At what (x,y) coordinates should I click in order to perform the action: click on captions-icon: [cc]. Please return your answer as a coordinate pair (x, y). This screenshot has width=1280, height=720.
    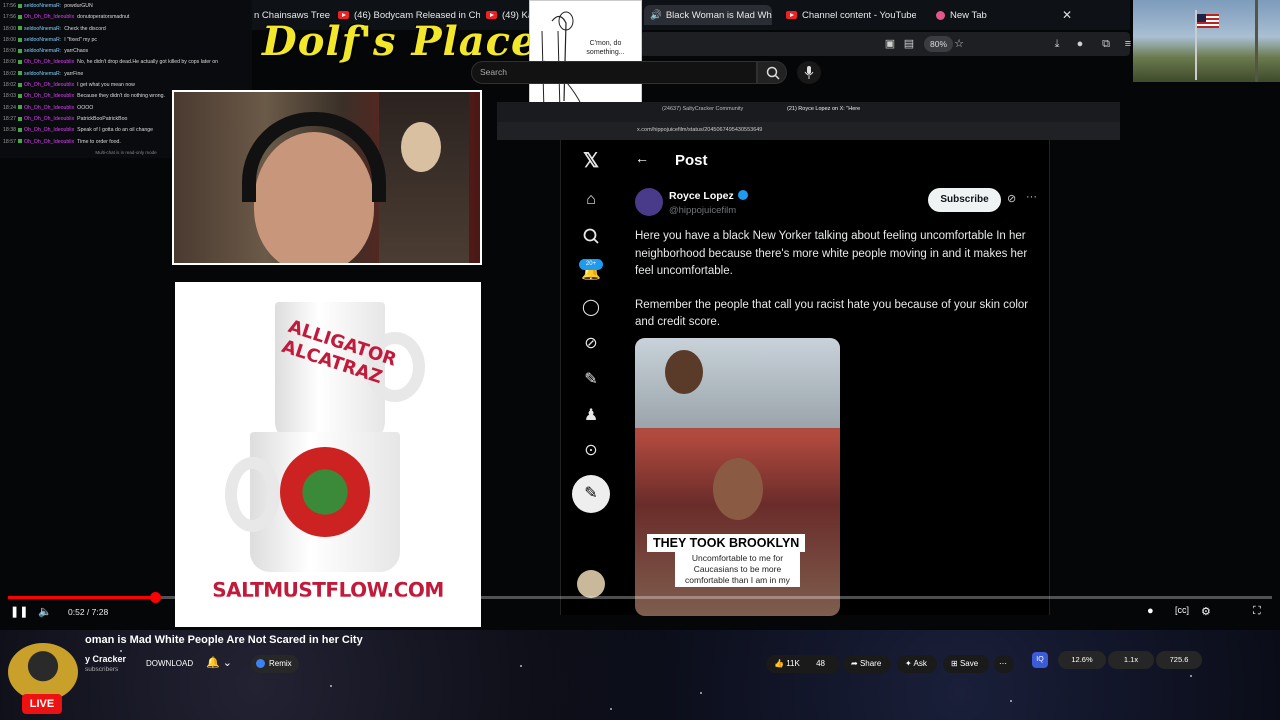
    Looking at the image, I should click on (1182, 610).